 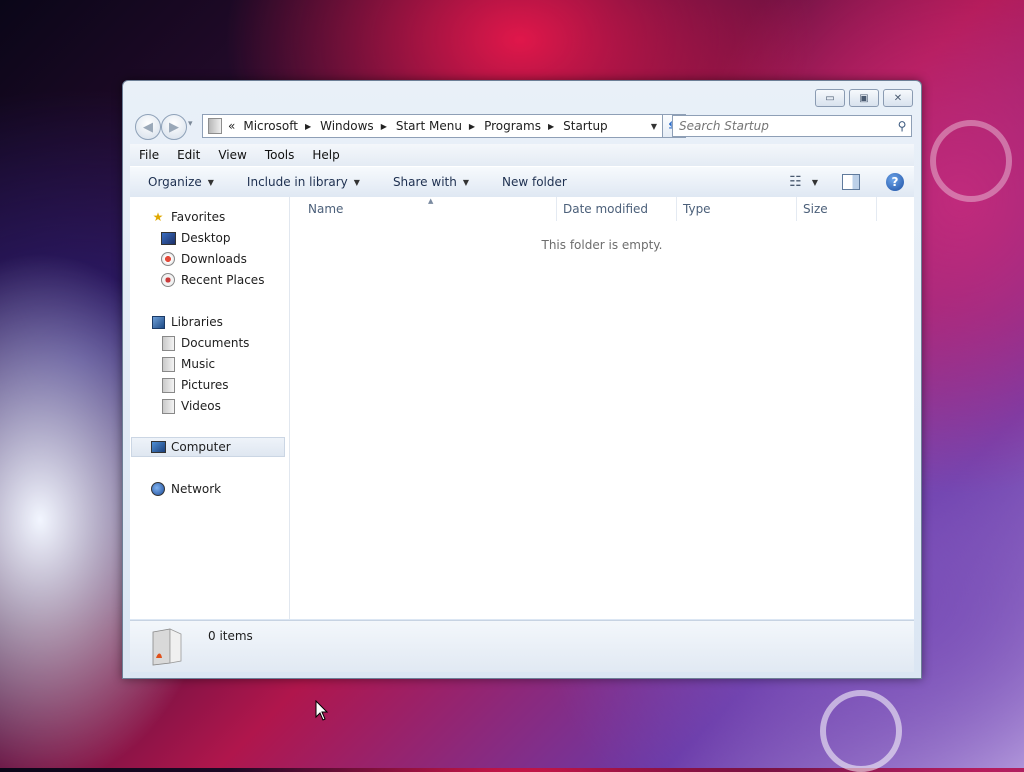 I want to click on breadcrumb-microsoft: Microsoft, so click(x=271, y=126).